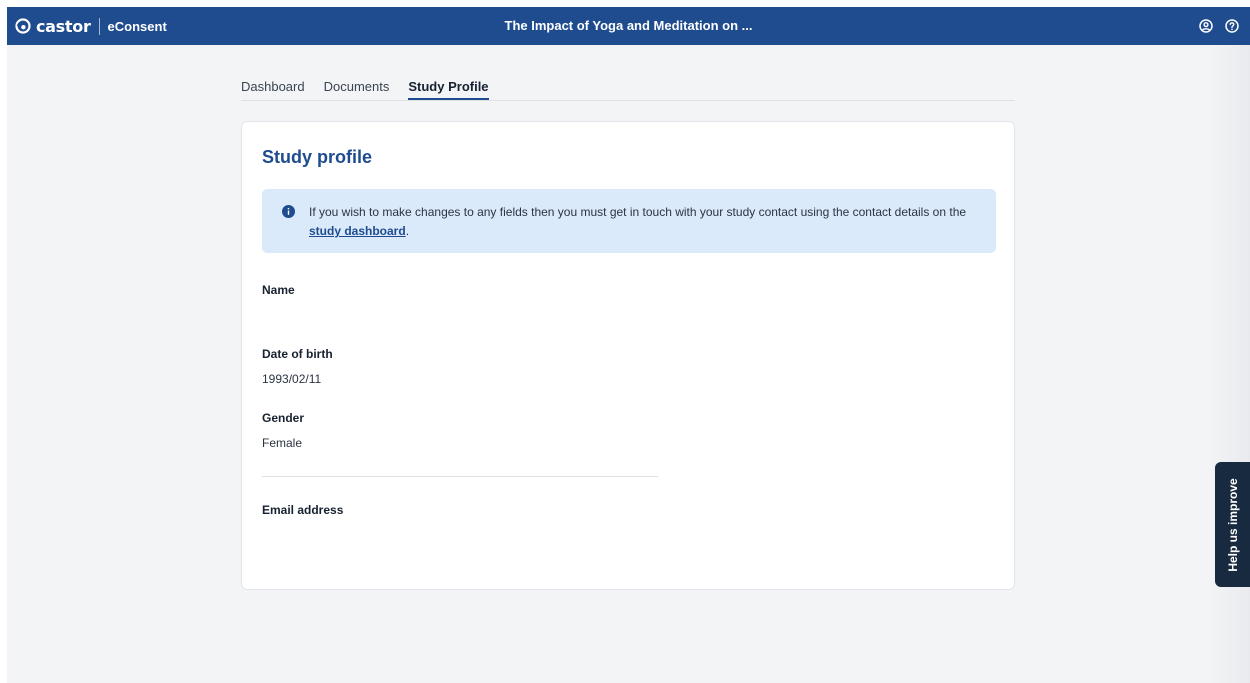 This screenshot has height=683, width=1250. I want to click on page-tabs: Dashboard Documents Study Profile, so click(628, 90).